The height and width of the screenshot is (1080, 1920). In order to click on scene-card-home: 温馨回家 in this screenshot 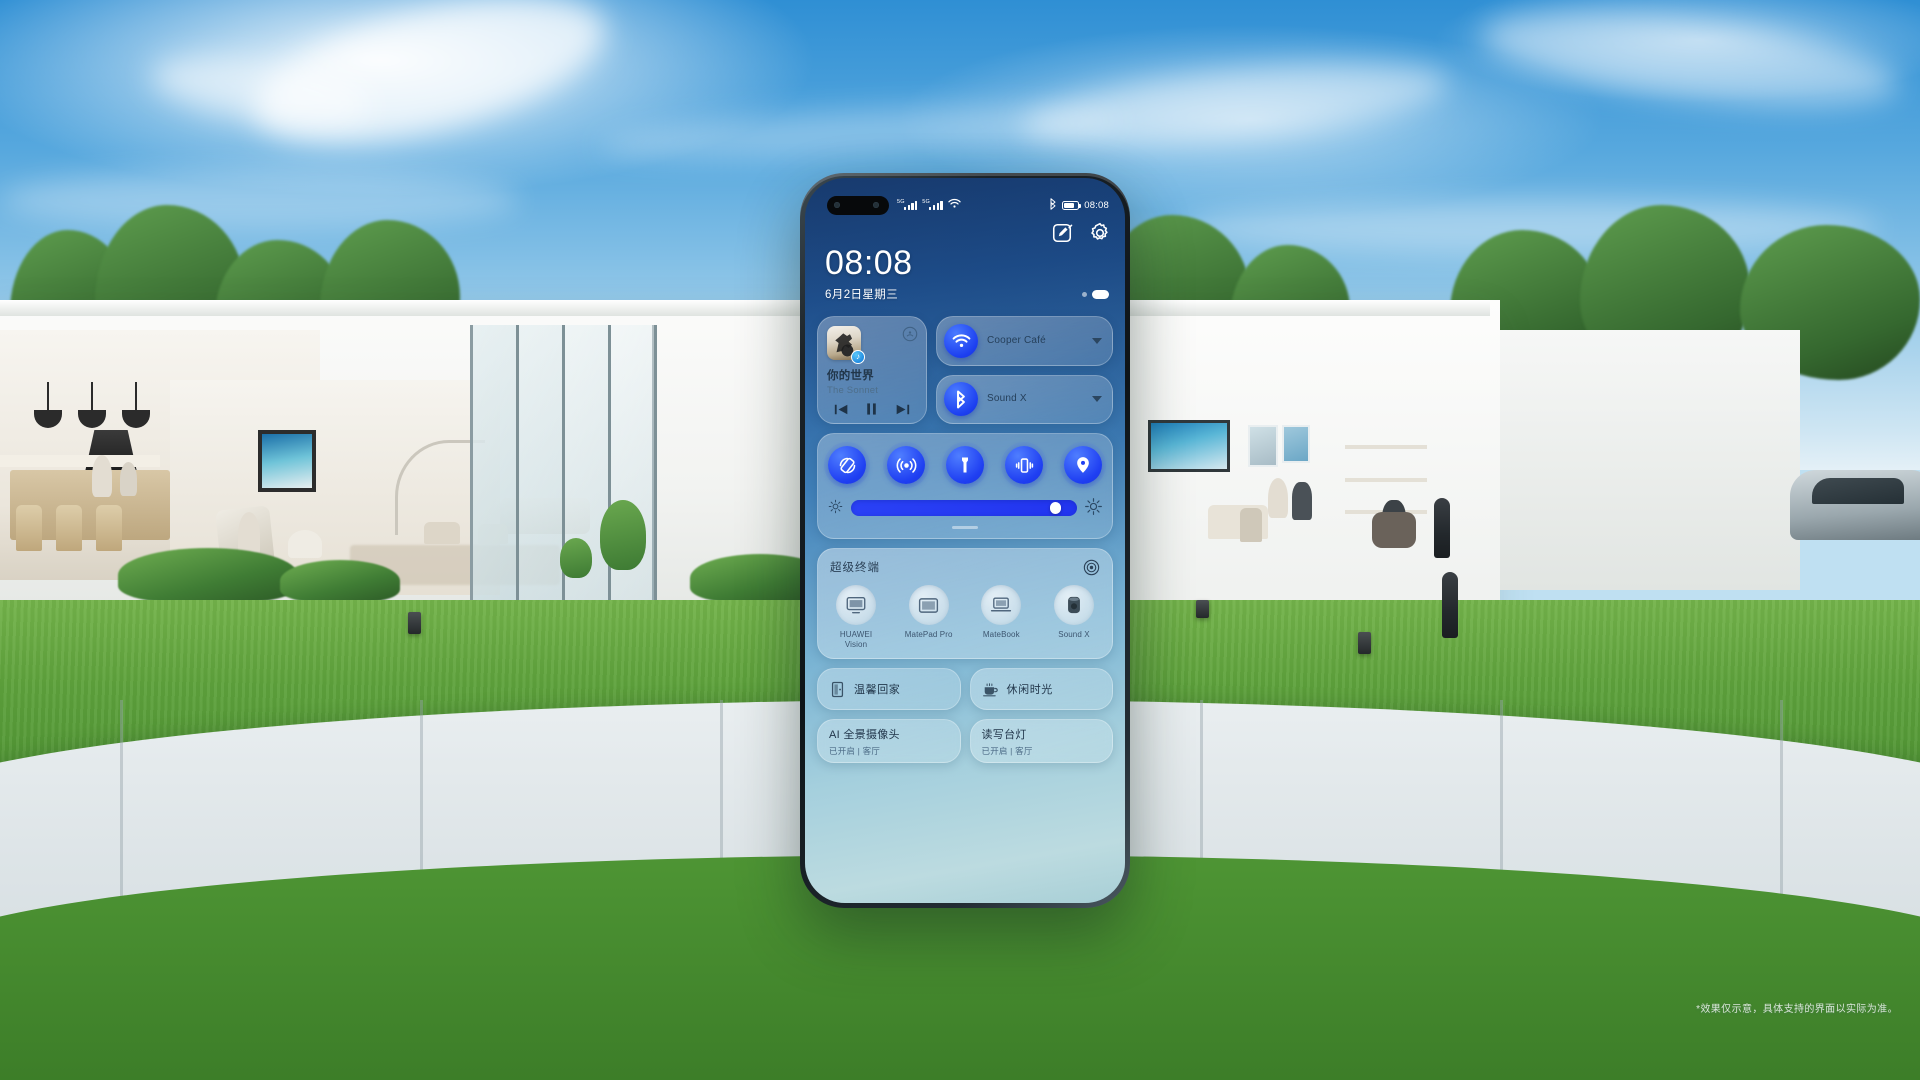, I will do `click(889, 689)`.